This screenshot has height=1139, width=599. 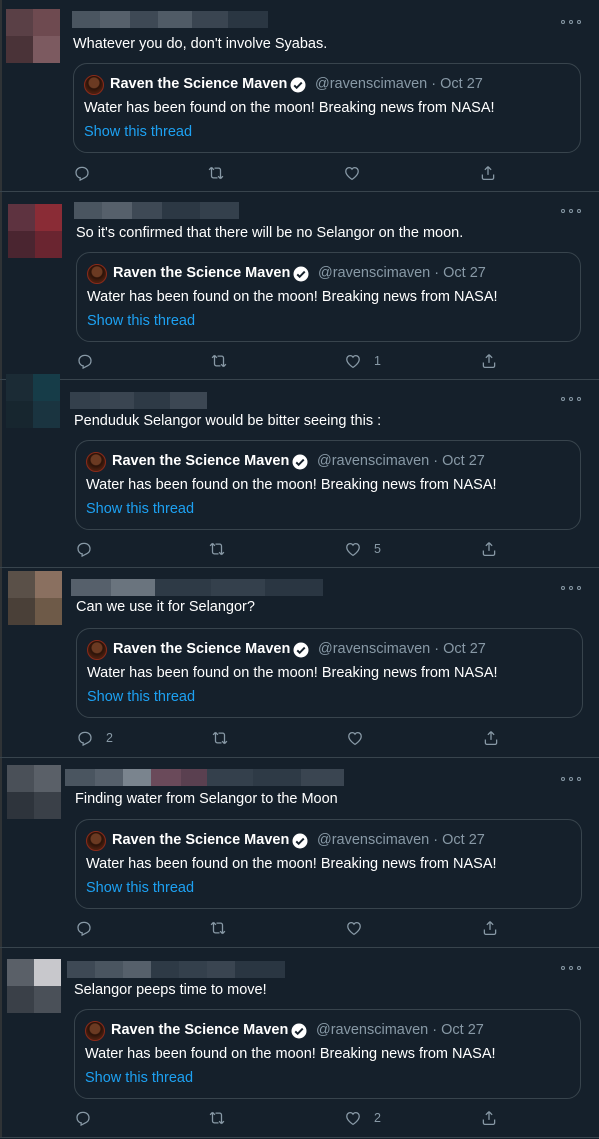 I want to click on tweet-actions: 2, so click(x=291, y=738).